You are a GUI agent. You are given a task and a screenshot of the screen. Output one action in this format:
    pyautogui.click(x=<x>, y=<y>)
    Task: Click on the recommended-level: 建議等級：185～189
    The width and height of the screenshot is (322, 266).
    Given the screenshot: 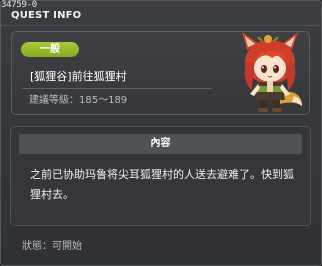 What is the action you would take?
    pyautogui.click(x=78, y=98)
    